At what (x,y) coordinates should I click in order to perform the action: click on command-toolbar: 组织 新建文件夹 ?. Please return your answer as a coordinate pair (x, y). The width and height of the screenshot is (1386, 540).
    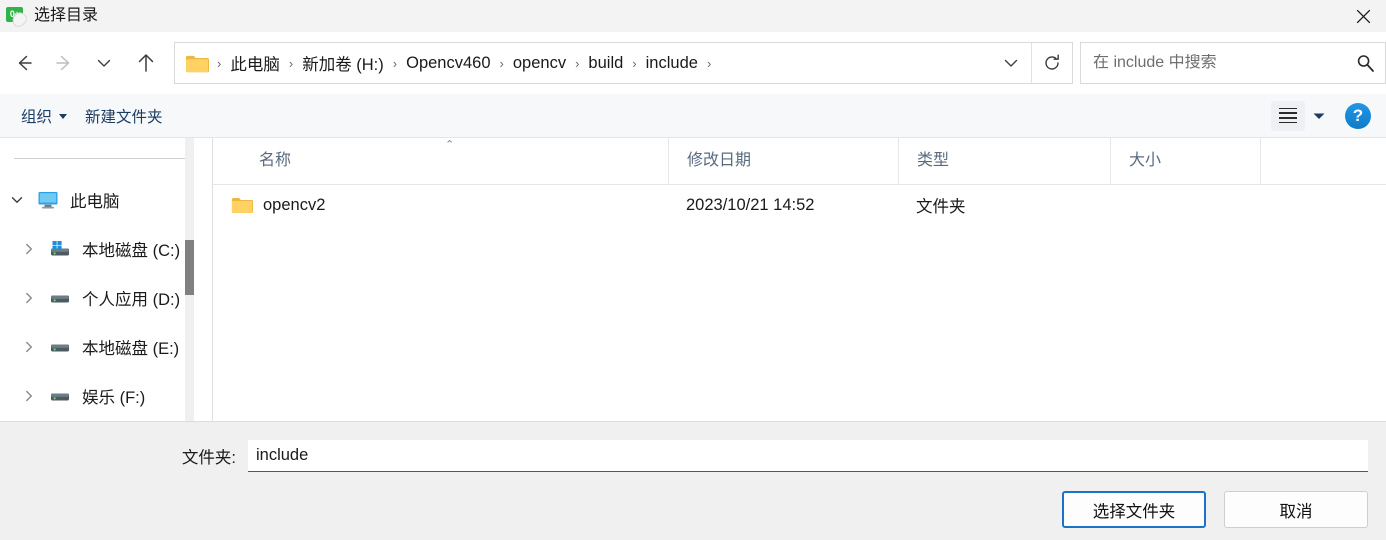
    Looking at the image, I should click on (693, 116).